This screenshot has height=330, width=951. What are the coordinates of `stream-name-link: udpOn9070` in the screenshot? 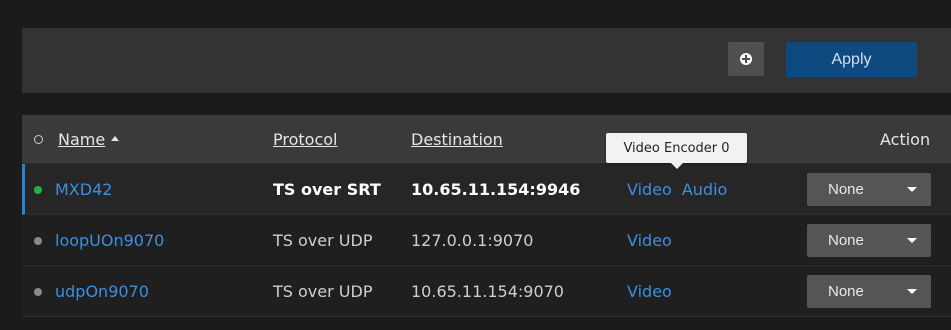 It's located at (102, 291).